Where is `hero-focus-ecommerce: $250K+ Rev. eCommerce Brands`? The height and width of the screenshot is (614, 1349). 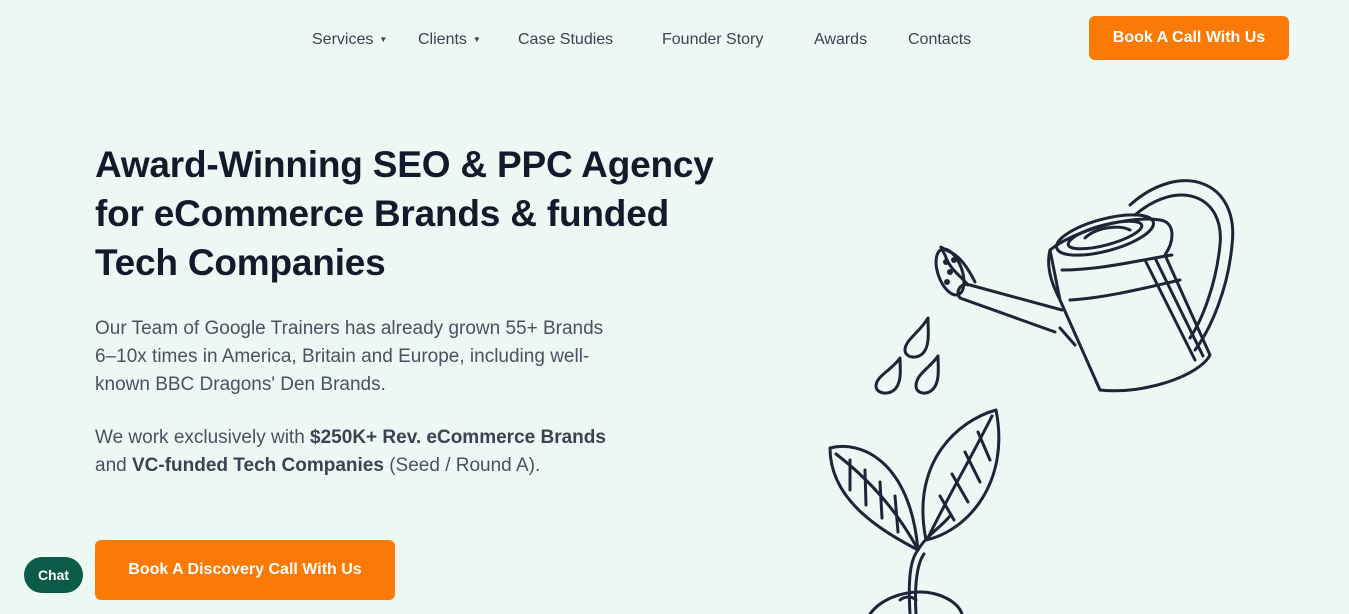
hero-focus-ecommerce: $250K+ Rev. eCommerce Brands is located at coordinates (458, 437).